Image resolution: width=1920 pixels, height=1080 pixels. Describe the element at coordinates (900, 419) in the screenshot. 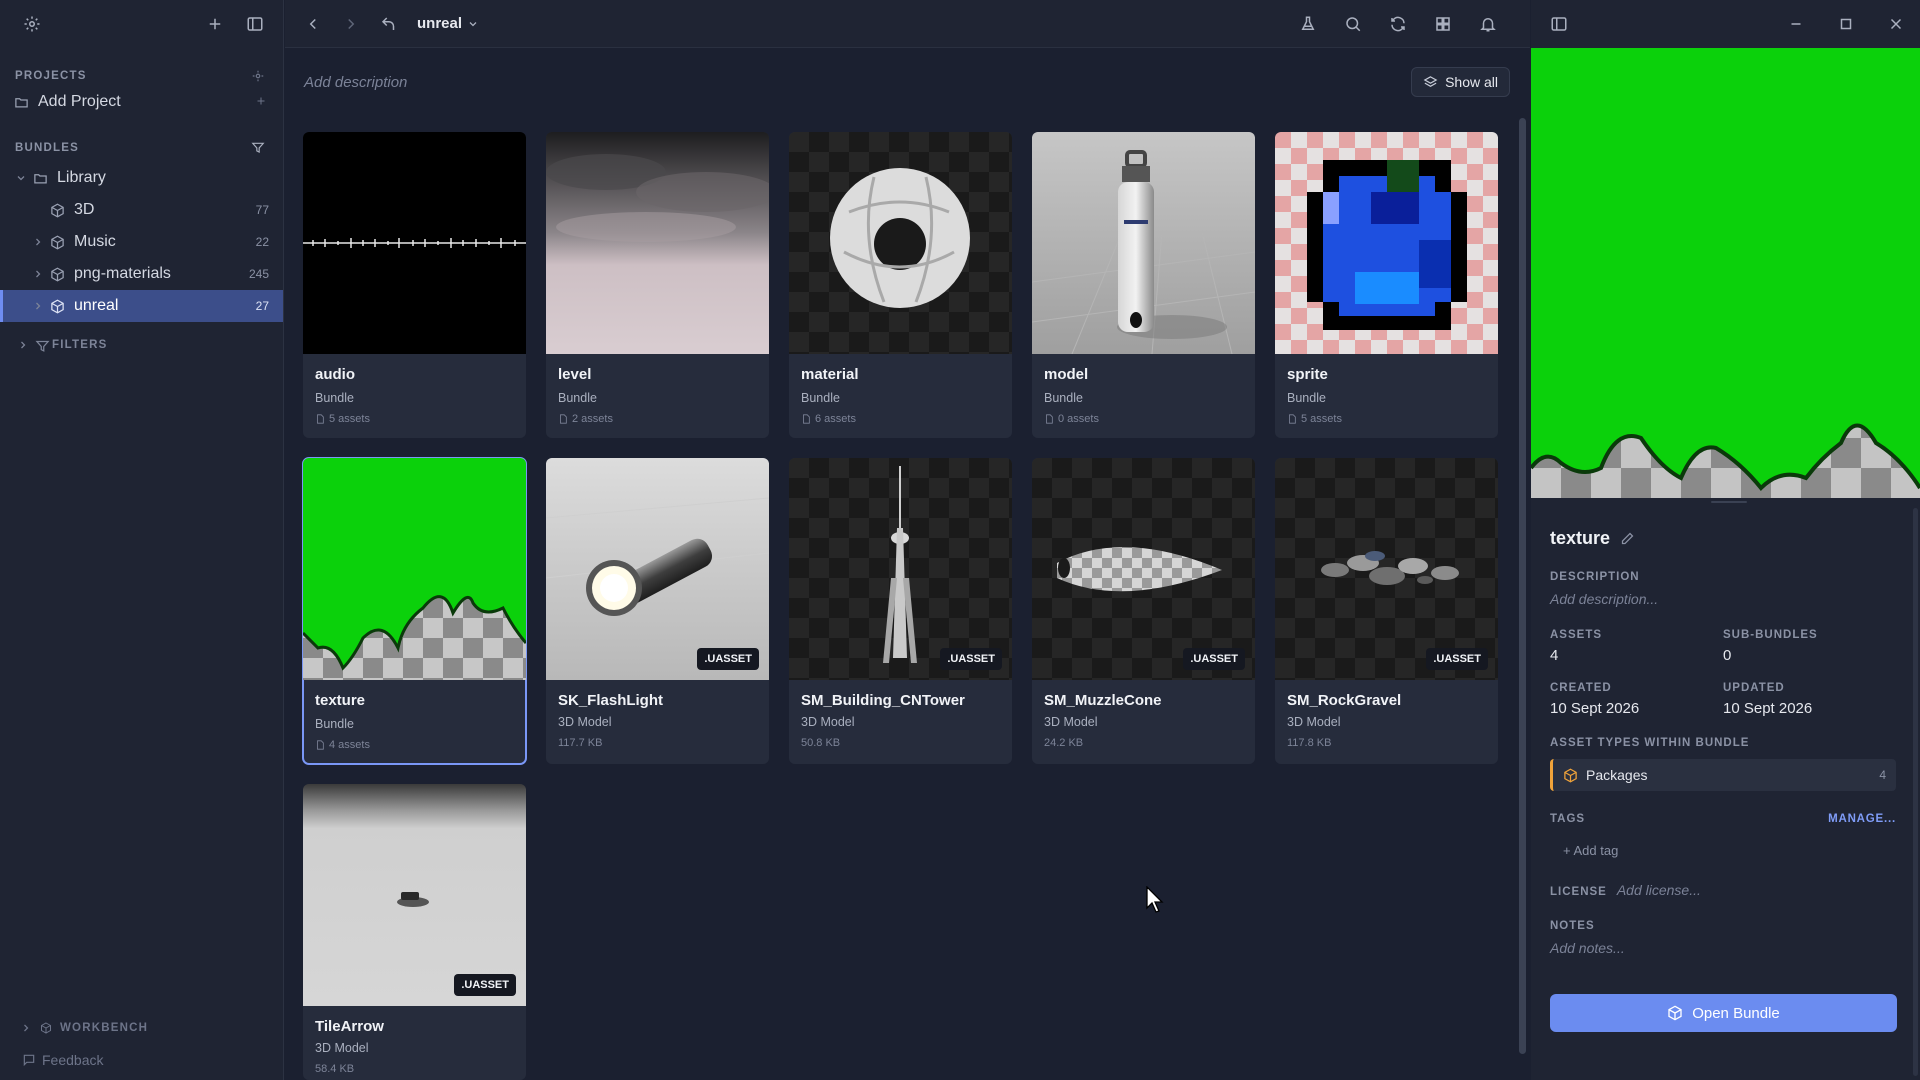

I see `card-meta: 6 assets` at that location.